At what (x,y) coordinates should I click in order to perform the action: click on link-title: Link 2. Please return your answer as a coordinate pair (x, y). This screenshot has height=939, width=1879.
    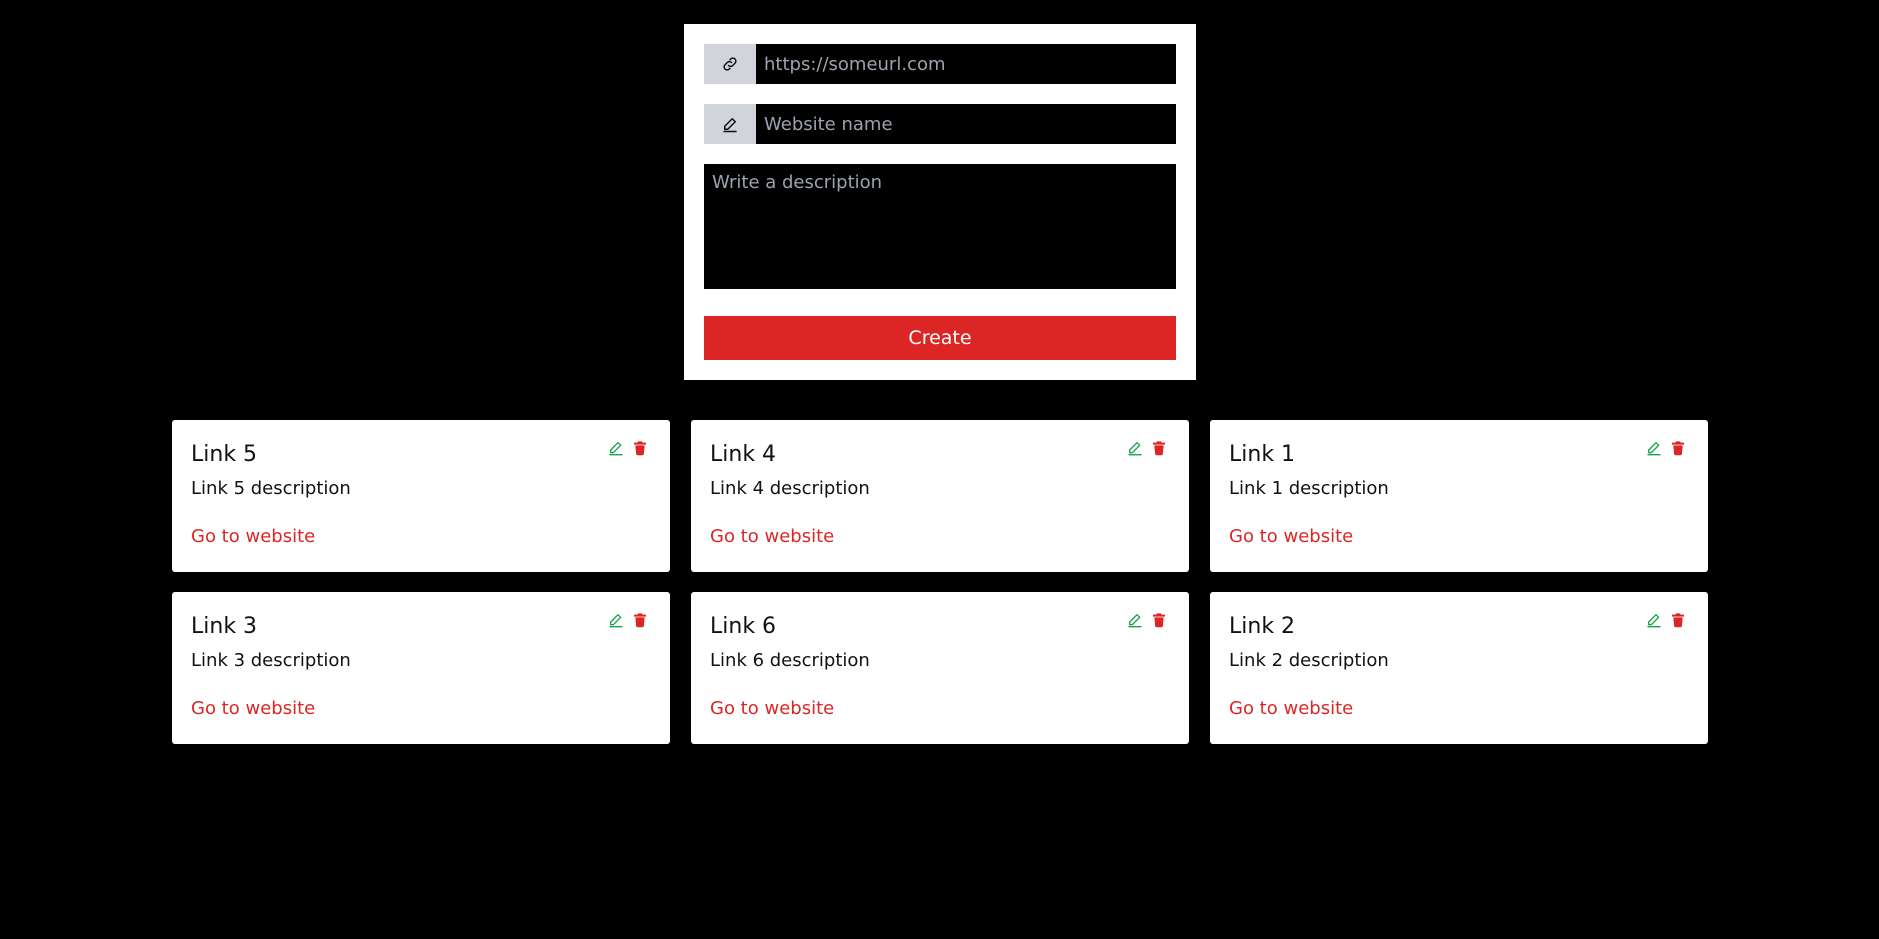
    Looking at the image, I should click on (1262, 626).